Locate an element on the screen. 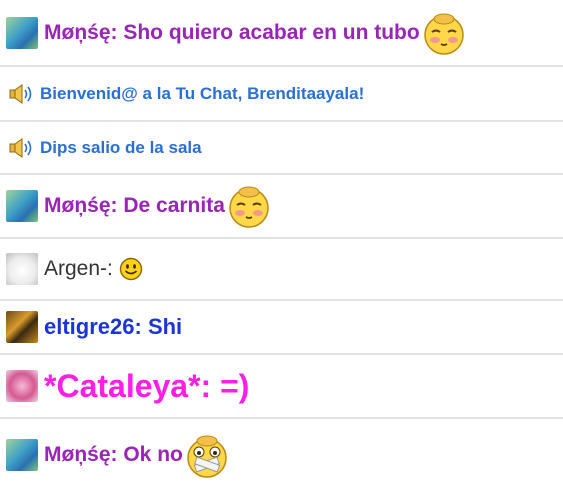  message-text: Ok no is located at coordinates (150, 454).